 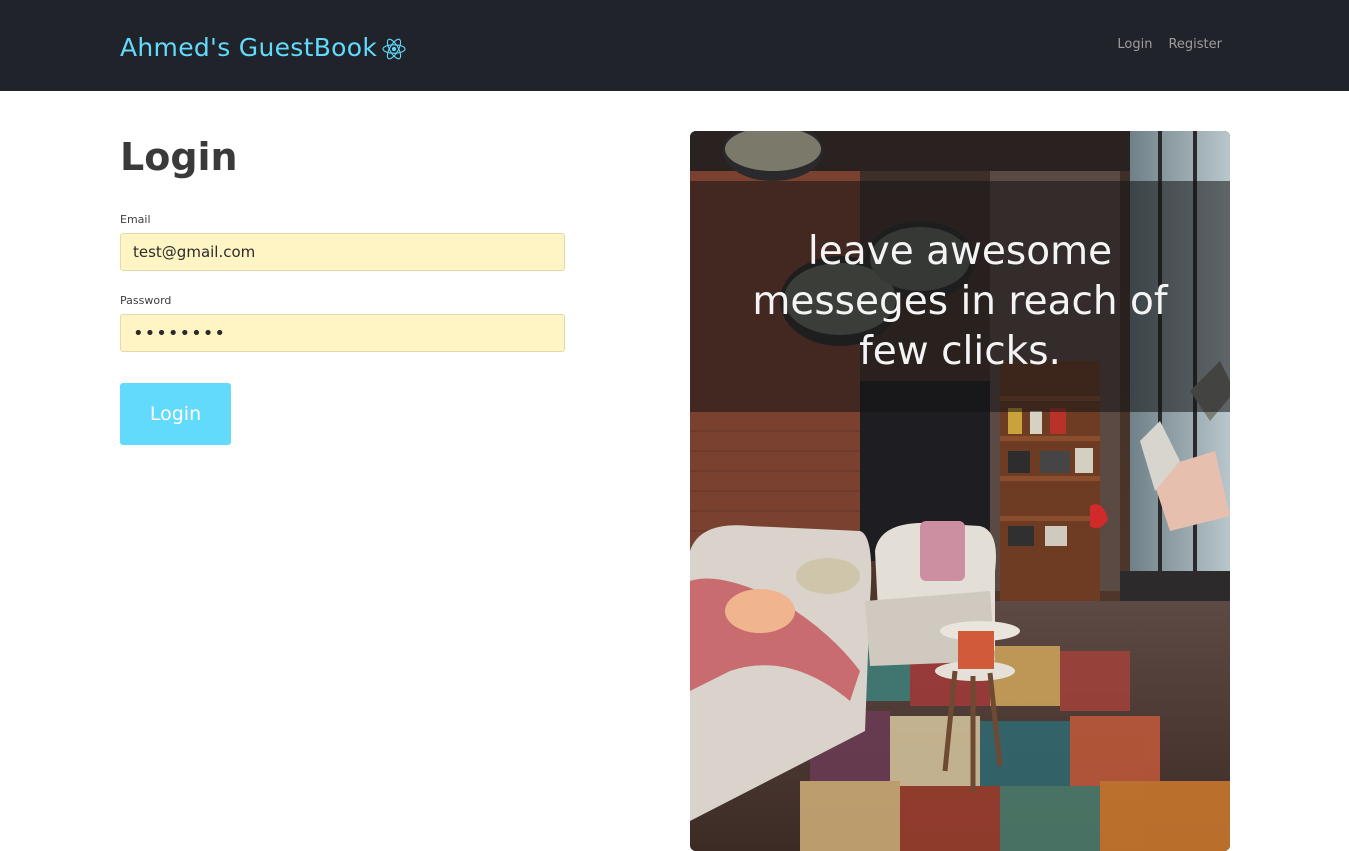 What do you see at coordinates (394, 49) in the screenshot?
I see `react-atom-icon` at bounding box center [394, 49].